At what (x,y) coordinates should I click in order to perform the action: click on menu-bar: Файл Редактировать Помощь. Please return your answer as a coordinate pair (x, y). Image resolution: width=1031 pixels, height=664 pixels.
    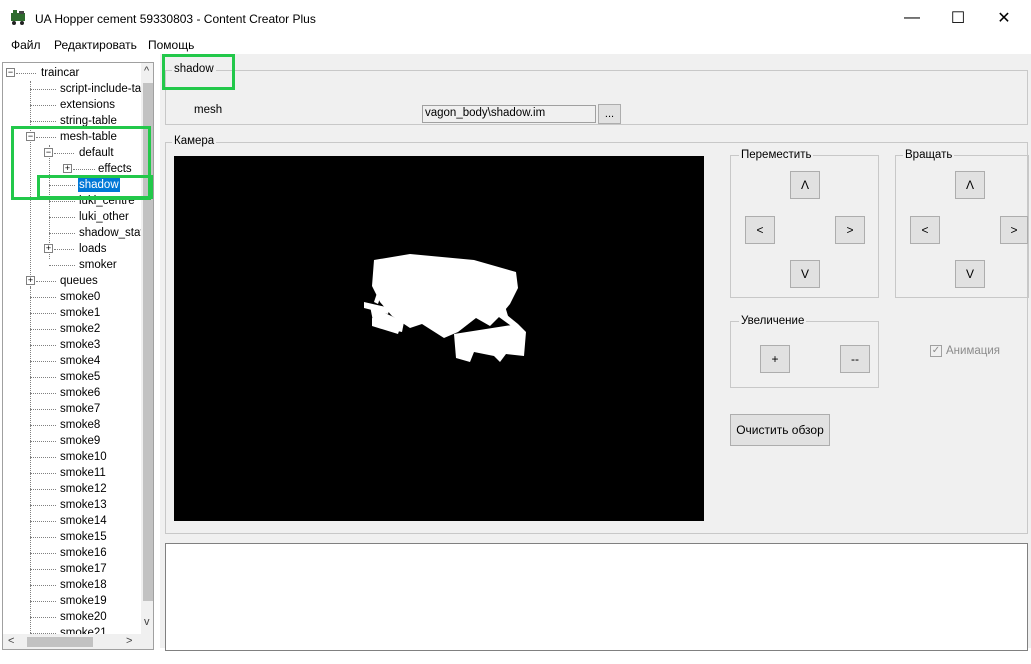
    Looking at the image, I should click on (515, 45).